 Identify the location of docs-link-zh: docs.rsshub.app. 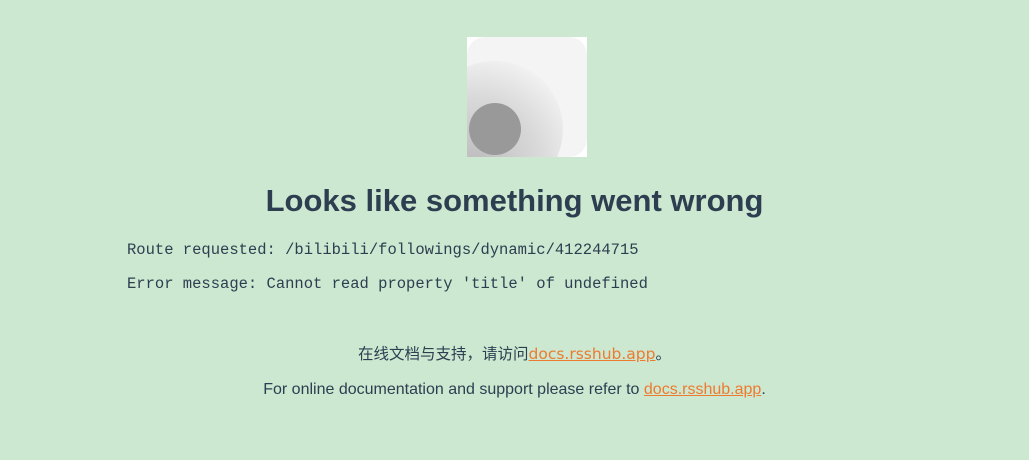
(592, 354).